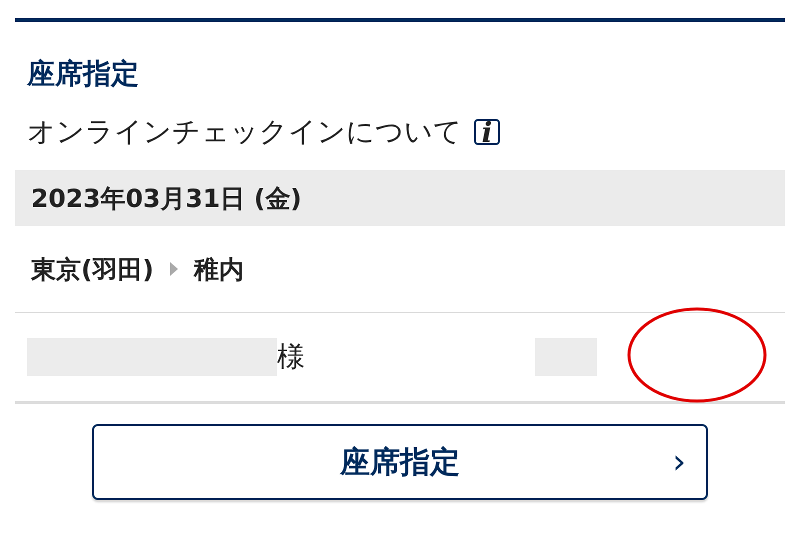 Image resolution: width=800 pixels, height=533 pixels. Describe the element at coordinates (487, 132) in the screenshot. I see `info-icon: i` at that location.